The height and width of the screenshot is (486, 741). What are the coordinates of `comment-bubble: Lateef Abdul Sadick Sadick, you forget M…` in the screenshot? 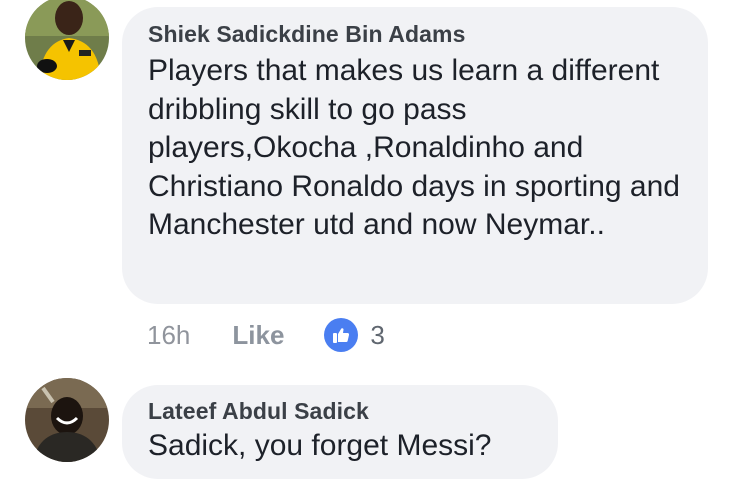 It's located at (340, 432).